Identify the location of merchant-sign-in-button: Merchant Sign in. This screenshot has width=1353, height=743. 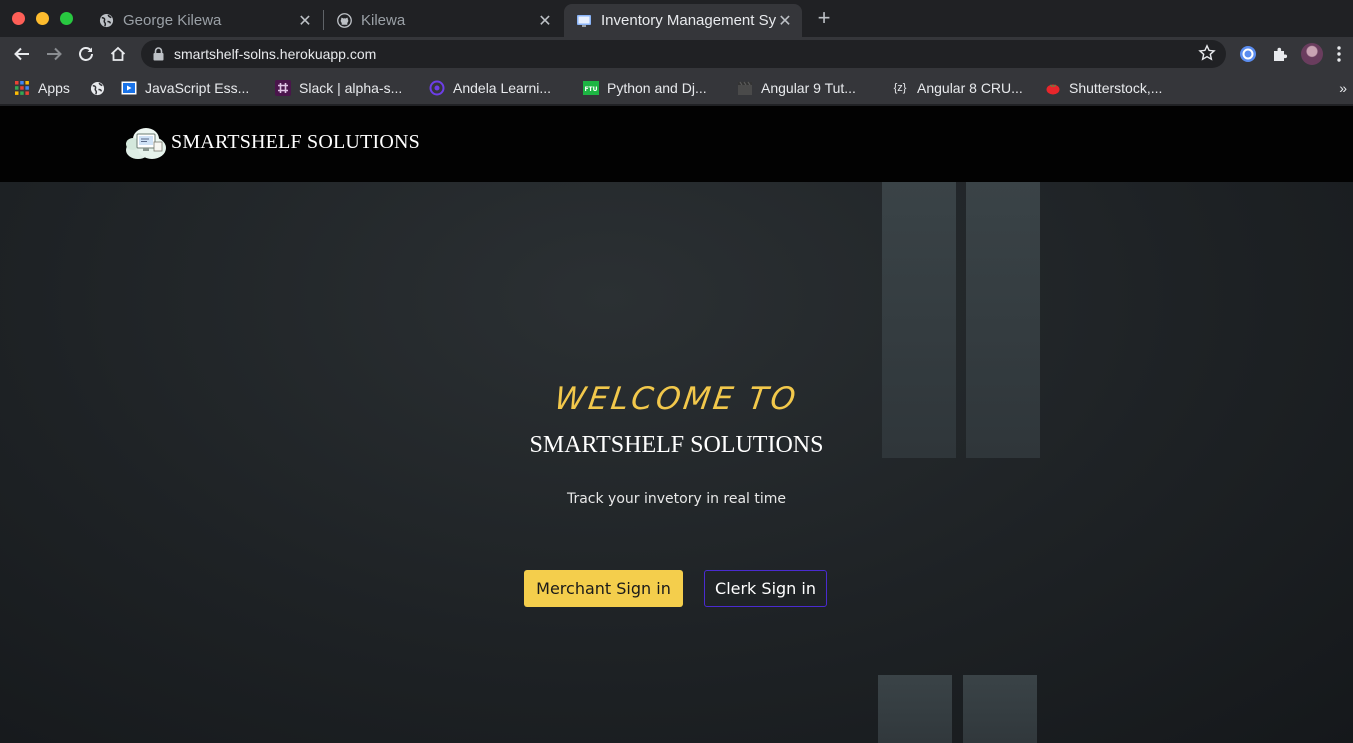
(603, 588).